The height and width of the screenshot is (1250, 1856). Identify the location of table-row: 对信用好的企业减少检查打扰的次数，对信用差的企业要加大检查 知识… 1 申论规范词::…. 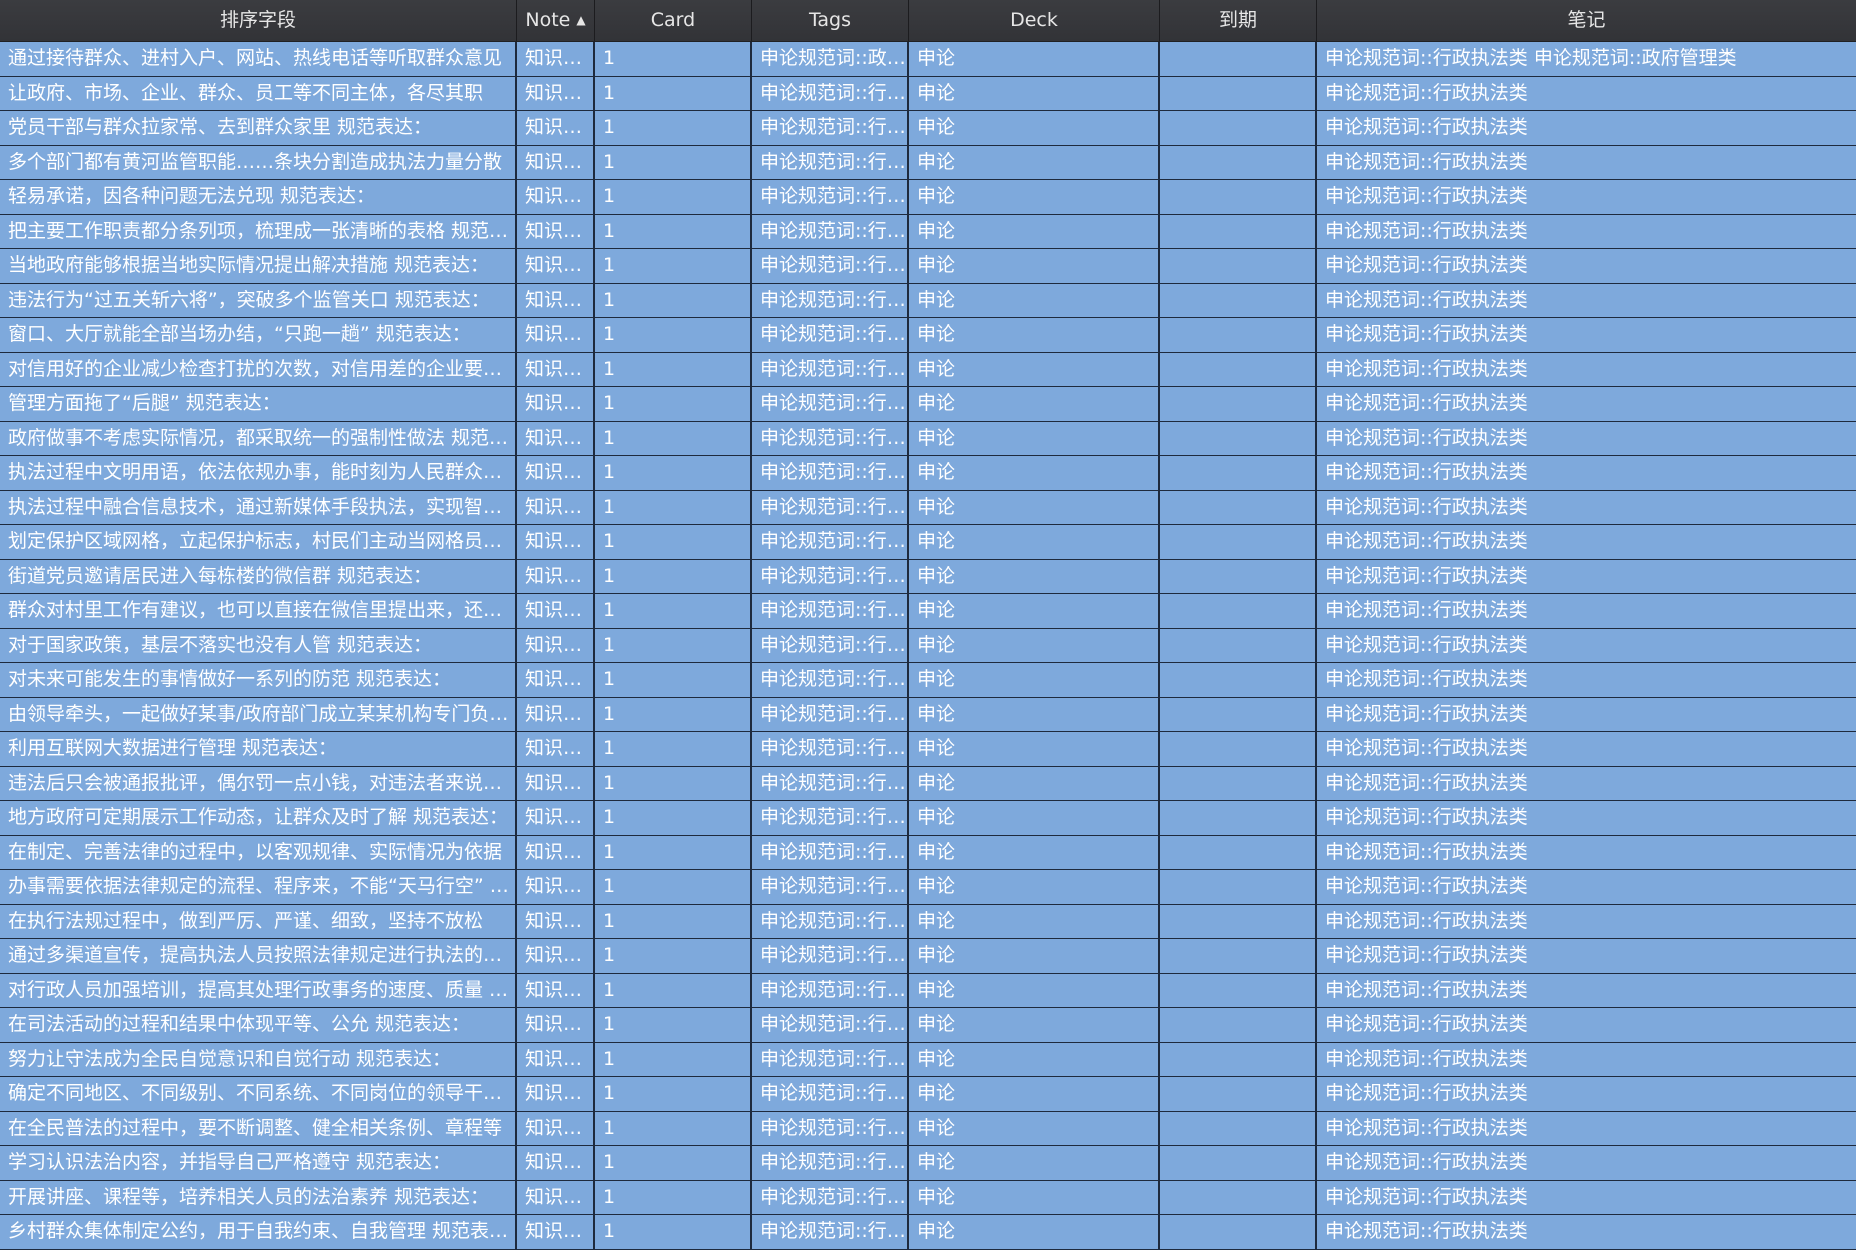
(928, 369).